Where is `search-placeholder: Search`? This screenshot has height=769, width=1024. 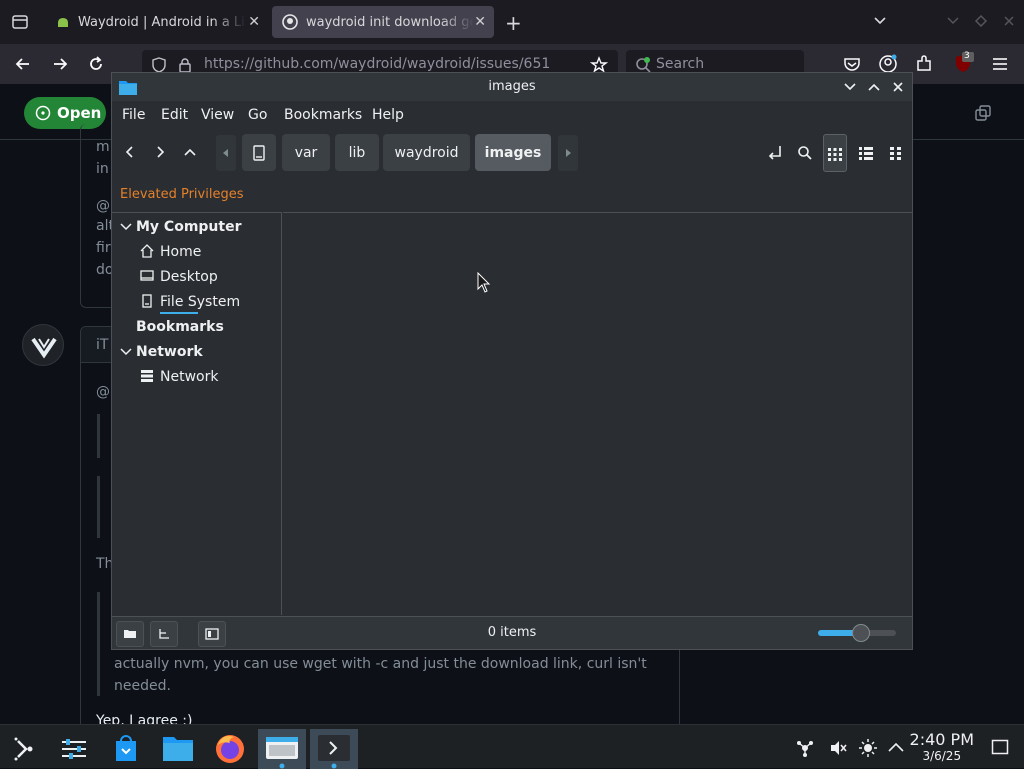
search-placeholder: Search is located at coordinates (680, 64).